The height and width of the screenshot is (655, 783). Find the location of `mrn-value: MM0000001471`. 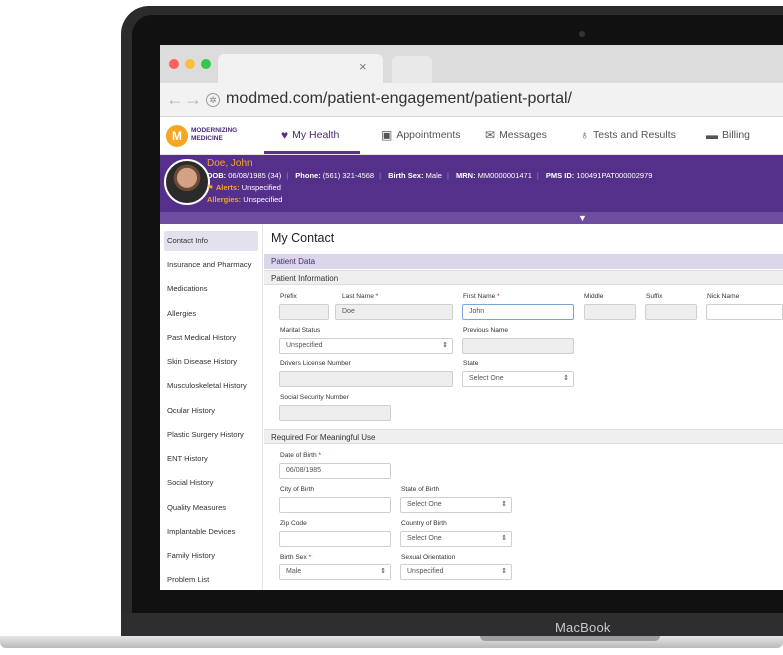

mrn-value: MM0000001471 is located at coordinates (504, 175).